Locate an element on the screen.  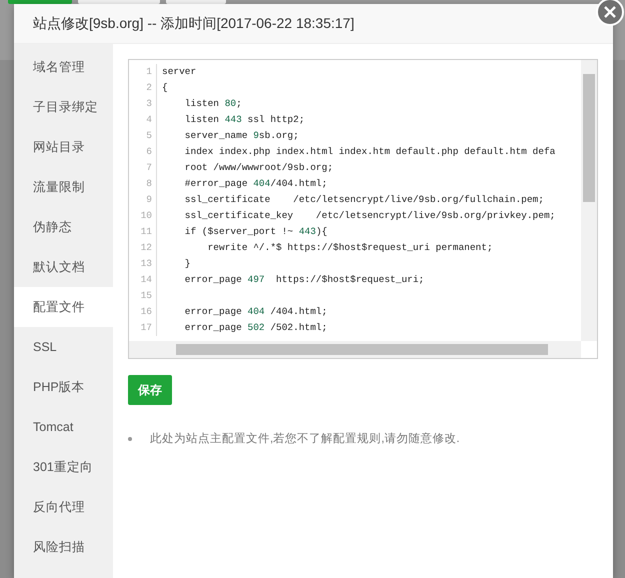
line-number: 3 is located at coordinates (143, 104).